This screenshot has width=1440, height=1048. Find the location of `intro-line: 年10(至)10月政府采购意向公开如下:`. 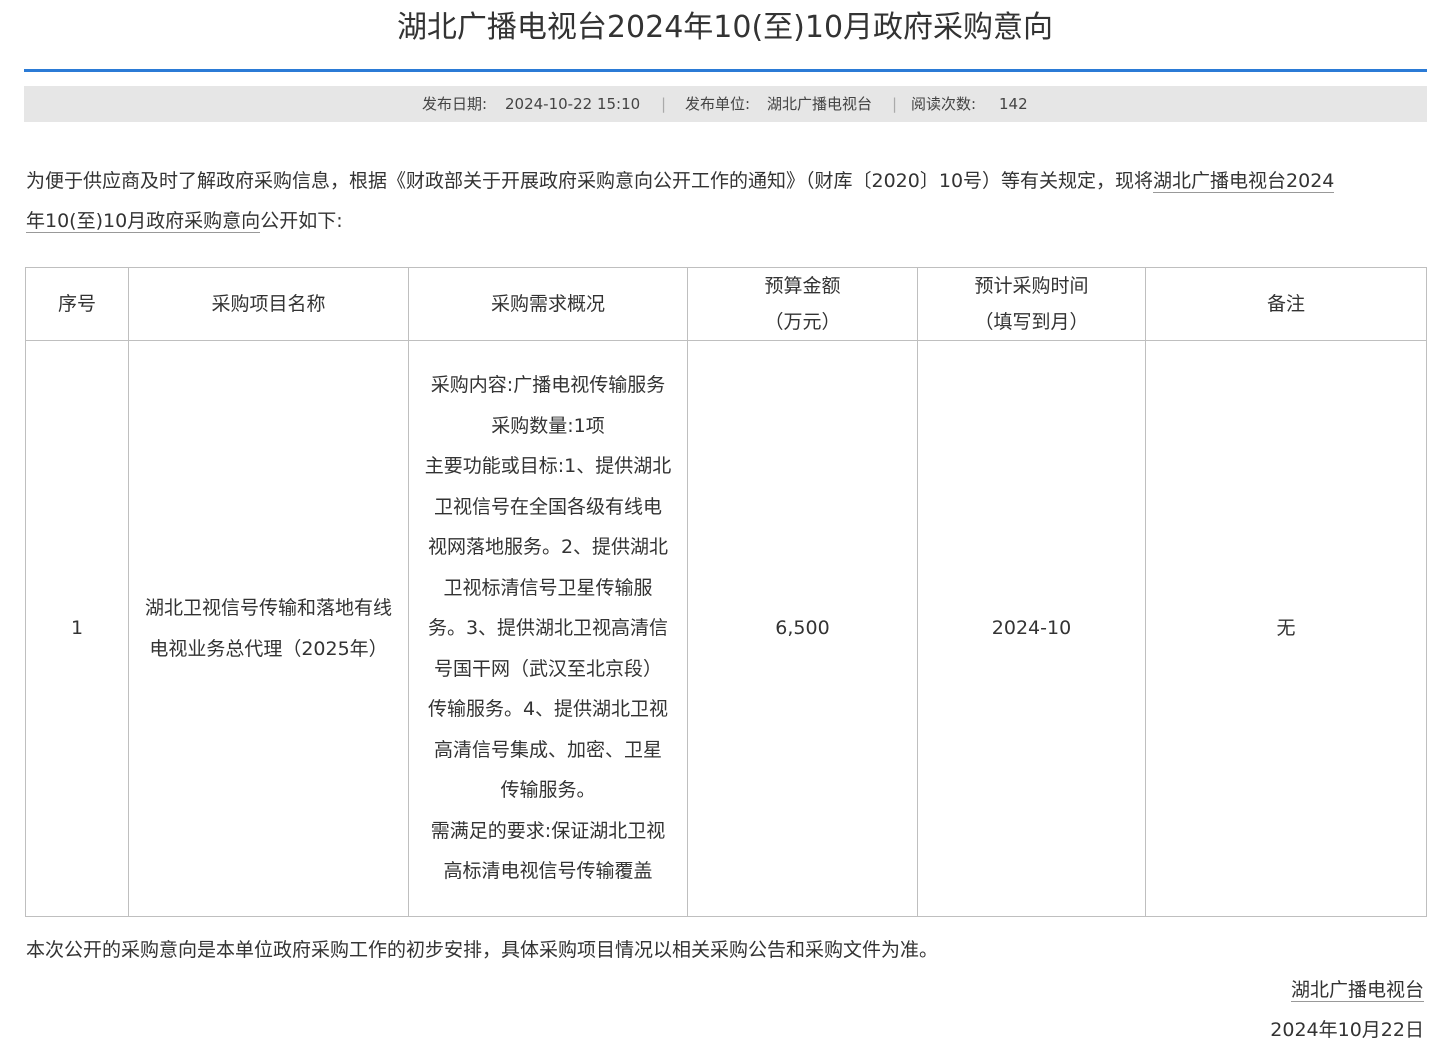

intro-line: 年10(至)10月政府采购意向公开如下: is located at coordinates (184, 221).